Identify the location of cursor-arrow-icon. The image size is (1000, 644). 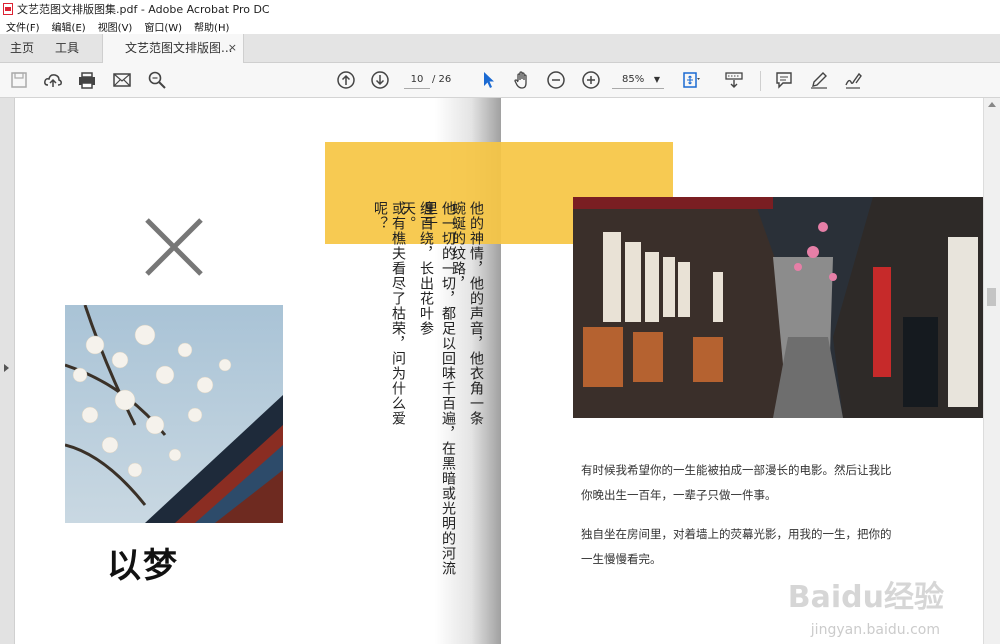
(489, 80).